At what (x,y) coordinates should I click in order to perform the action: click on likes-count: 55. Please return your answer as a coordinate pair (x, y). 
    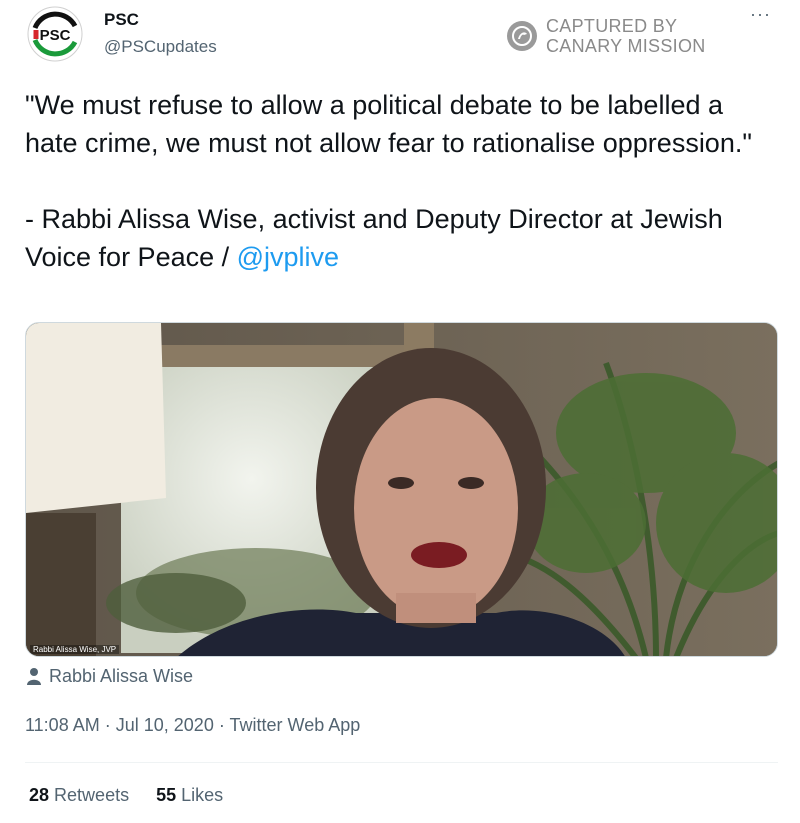
    Looking at the image, I should click on (166, 795).